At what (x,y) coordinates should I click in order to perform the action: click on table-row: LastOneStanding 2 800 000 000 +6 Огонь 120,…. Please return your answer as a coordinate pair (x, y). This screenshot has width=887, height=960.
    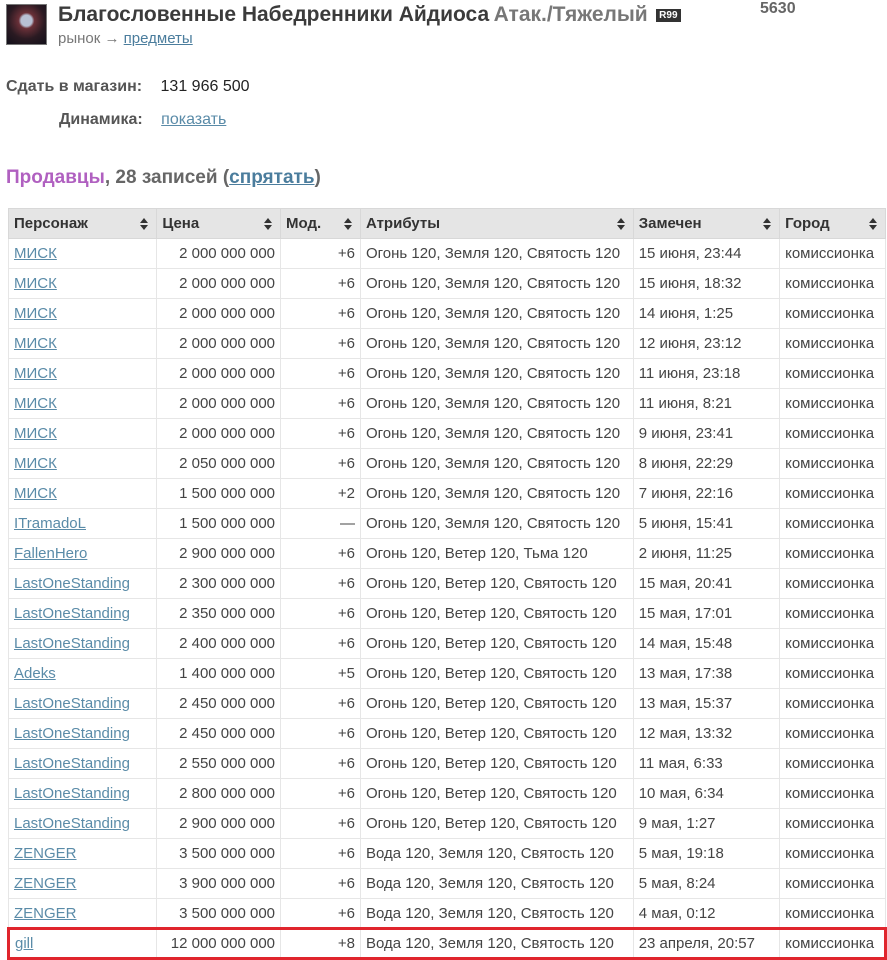
    Looking at the image, I should click on (446, 793).